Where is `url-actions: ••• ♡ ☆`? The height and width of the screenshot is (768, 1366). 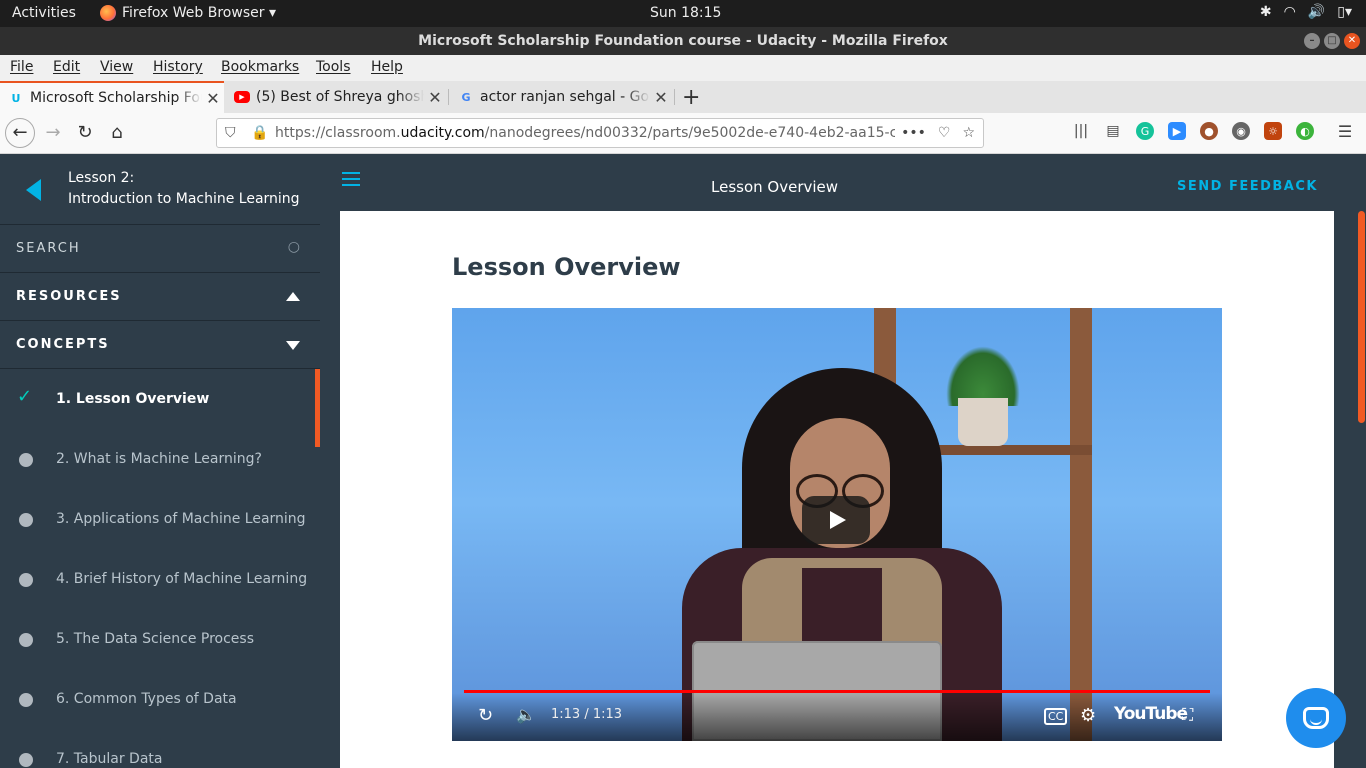 url-actions: ••• ♡ ☆ is located at coordinates (938, 133).